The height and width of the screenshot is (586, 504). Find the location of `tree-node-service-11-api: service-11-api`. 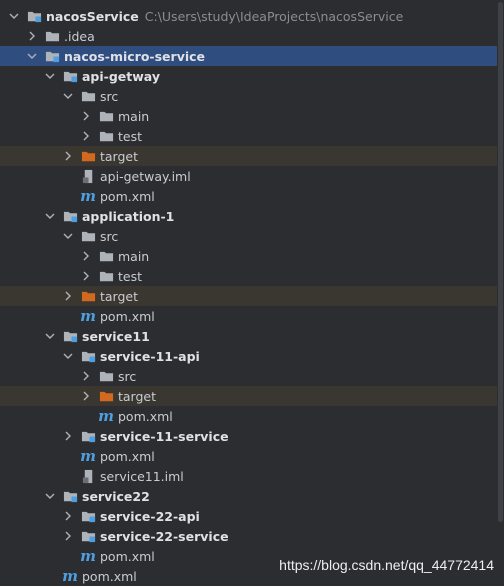

tree-node-service-11-api: service-11-api is located at coordinates (248, 356).